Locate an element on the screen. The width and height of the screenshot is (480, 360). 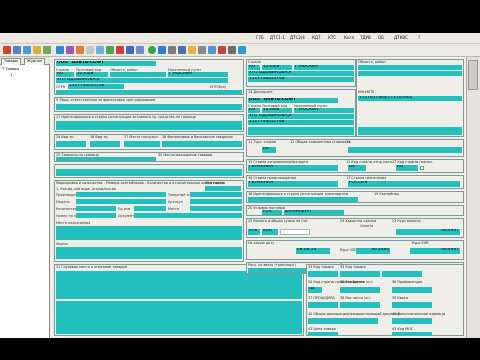
menu-item-dts2: ДТС2/4 is located at coordinates (297, 37).